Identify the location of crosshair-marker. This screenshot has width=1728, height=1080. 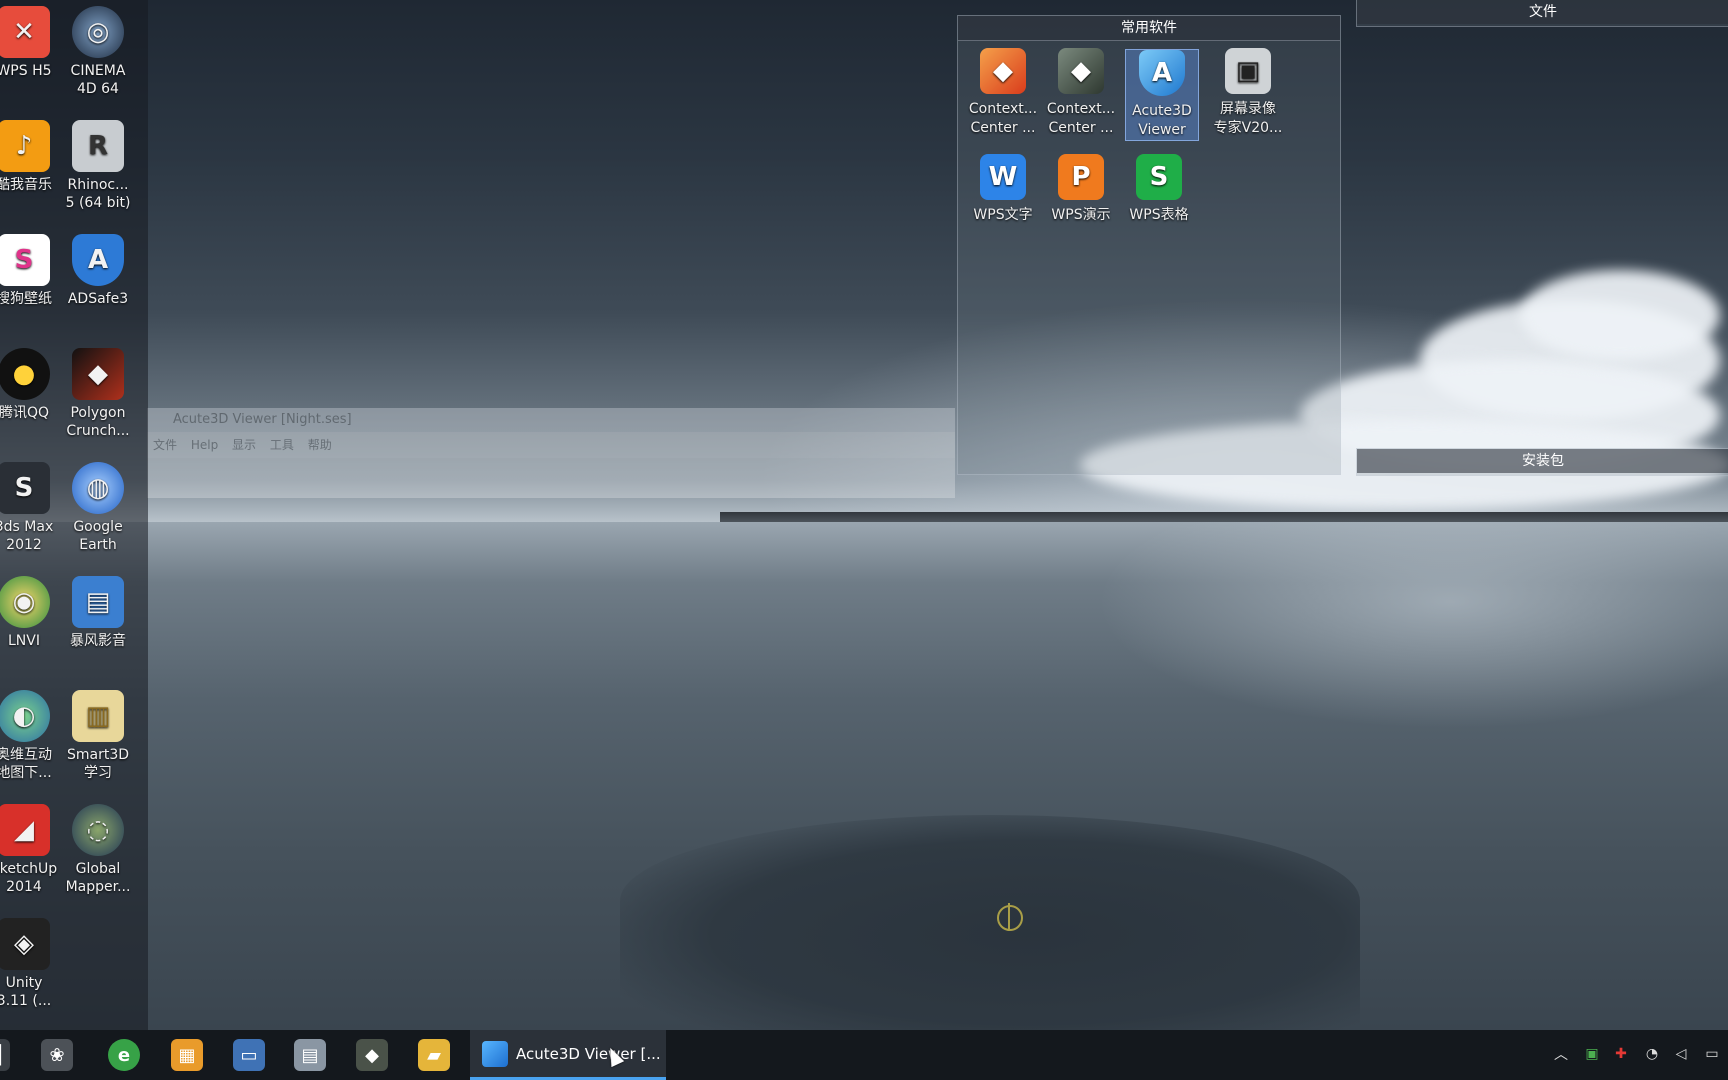
(1010, 917).